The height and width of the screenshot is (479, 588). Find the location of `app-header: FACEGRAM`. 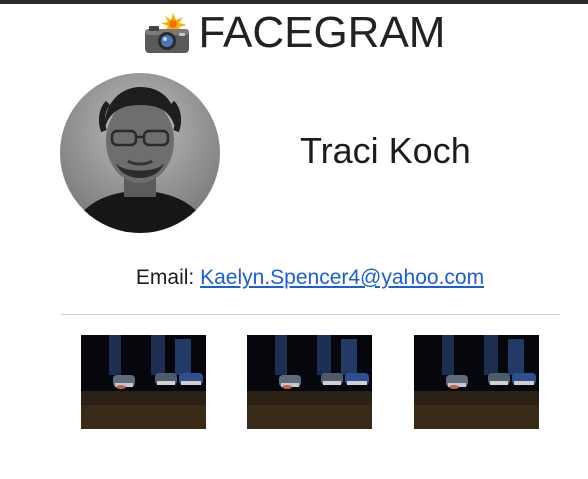

app-header: FACEGRAM is located at coordinates (294, 33).